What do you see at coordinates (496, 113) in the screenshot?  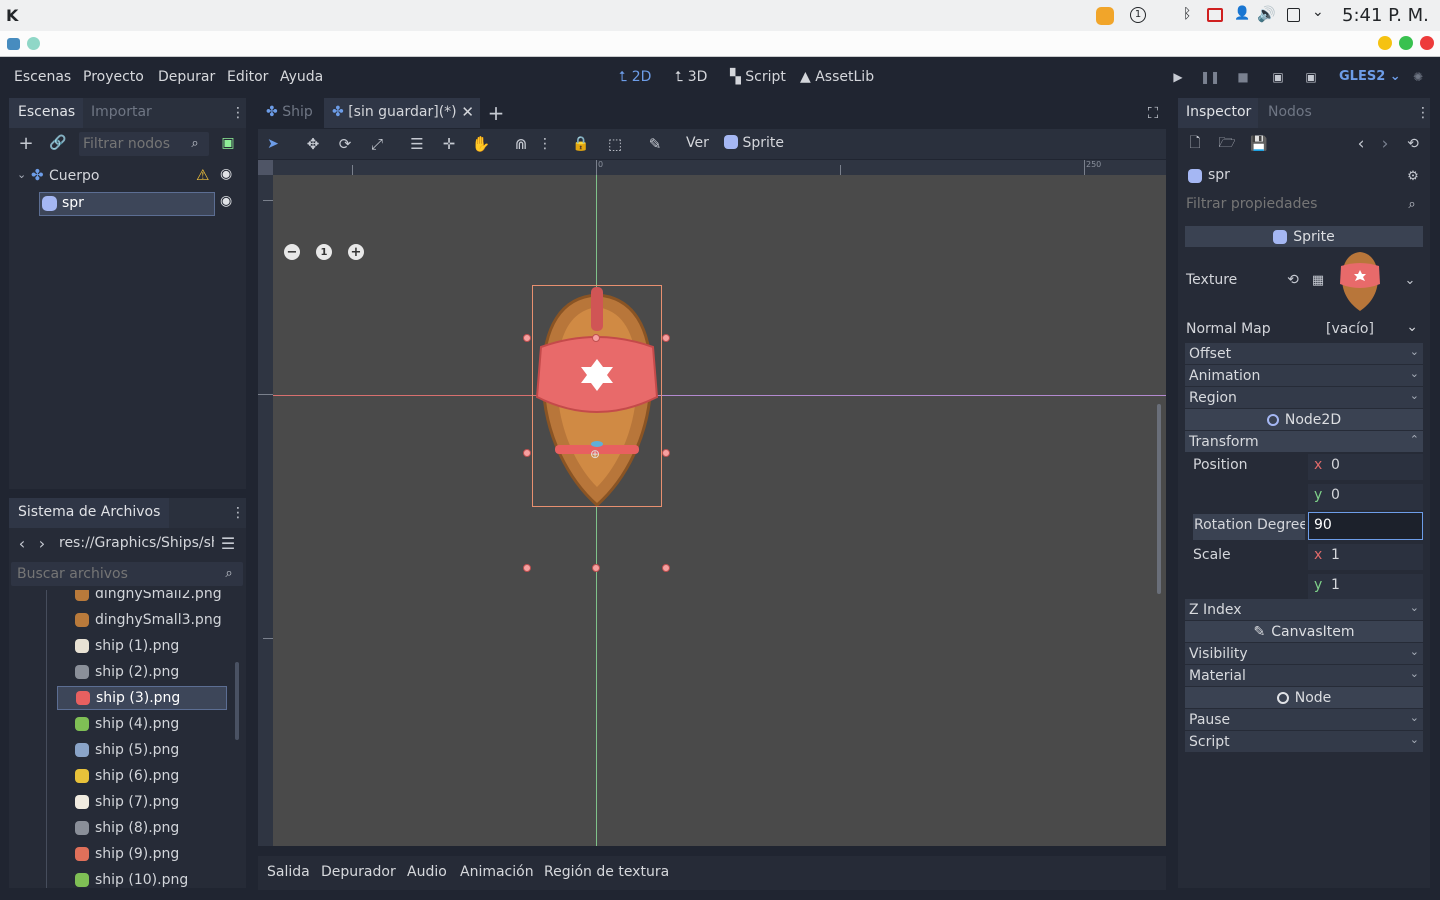 I see `add-tab-icon: +` at bounding box center [496, 113].